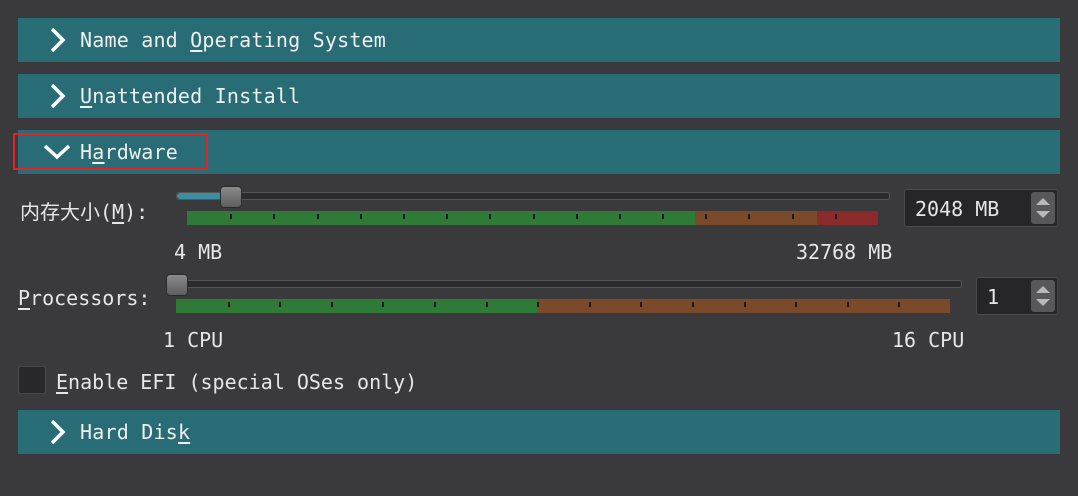 Image resolution: width=1078 pixels, height=496 pixels. I want to click on meter-segment-safe, so click(356, 306).